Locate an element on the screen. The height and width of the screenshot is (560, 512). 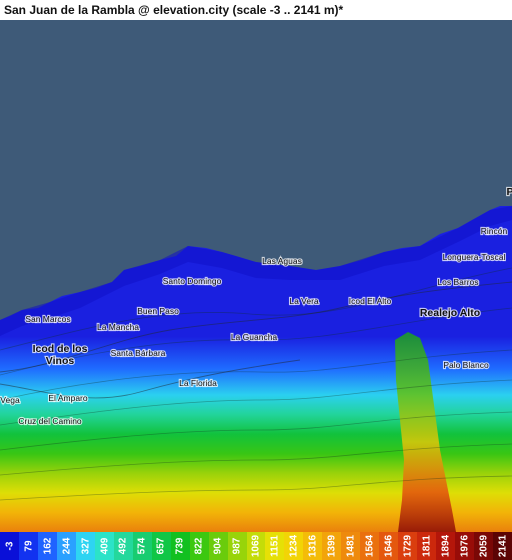
legend-cell: 1069 is located at coordinates (256, 546).